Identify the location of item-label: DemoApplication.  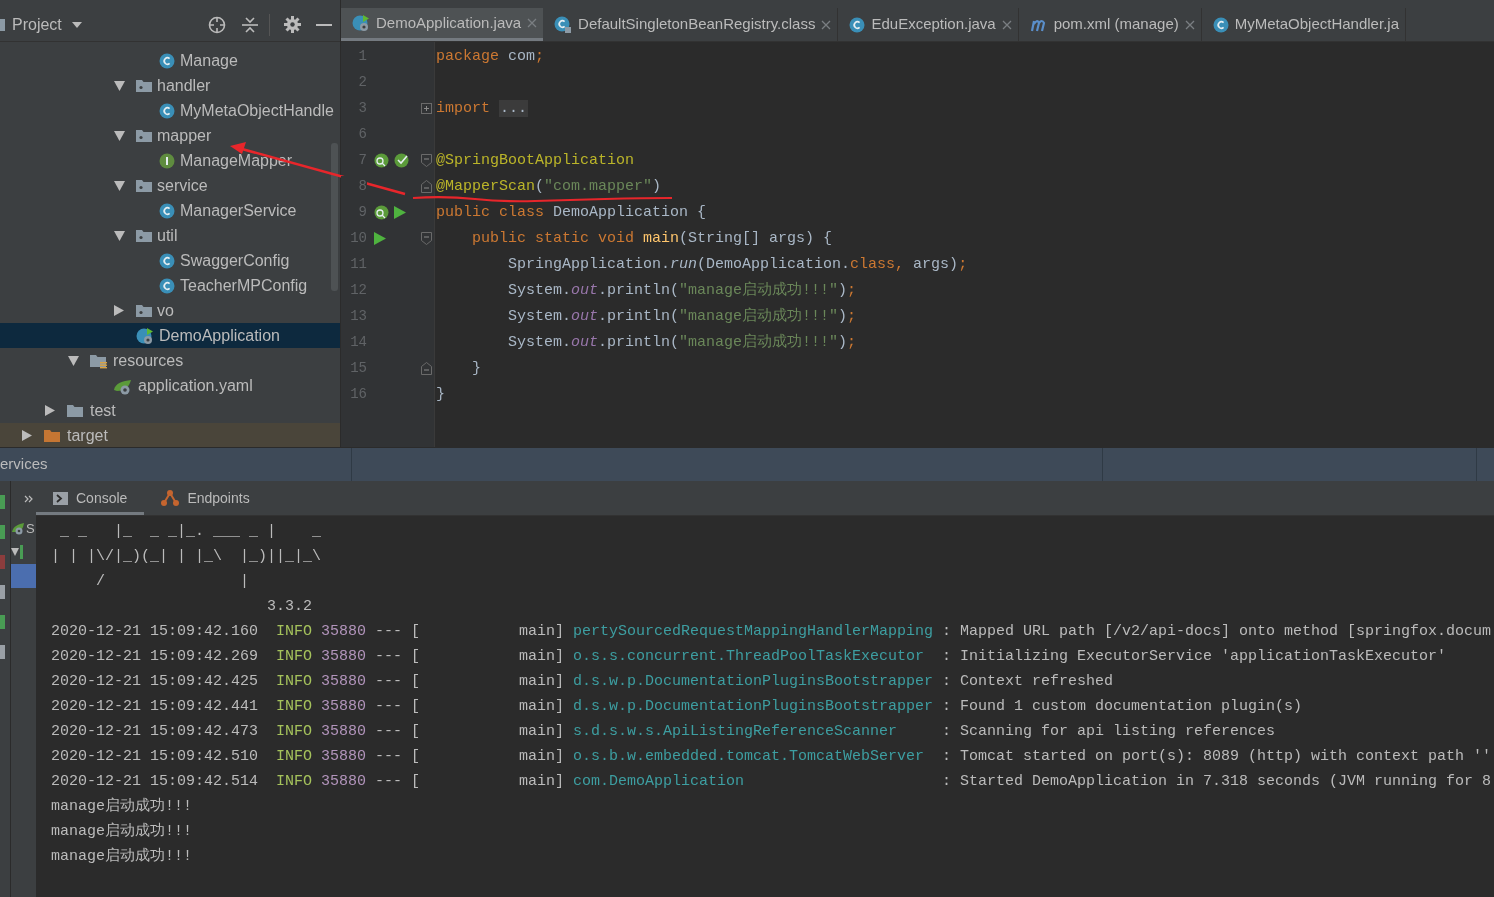
(219, 335).